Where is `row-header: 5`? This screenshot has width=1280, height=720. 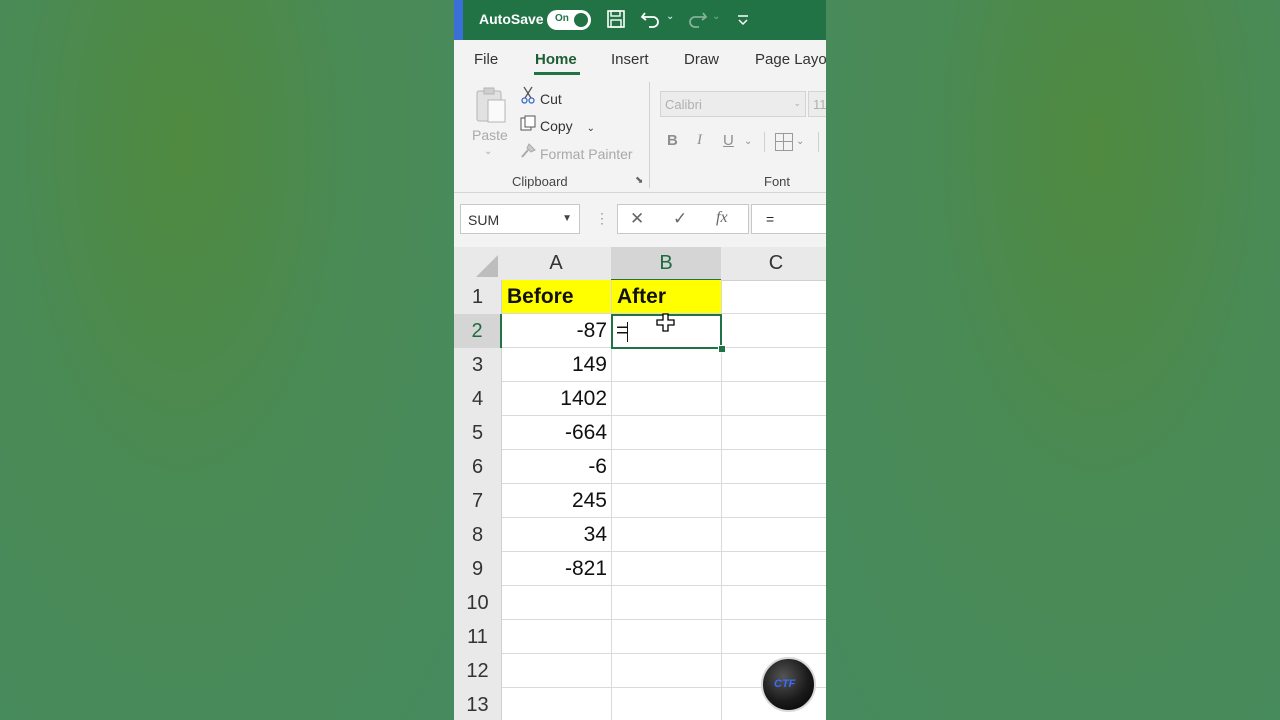 row-header: 5 is located at coordinates (478, 433).